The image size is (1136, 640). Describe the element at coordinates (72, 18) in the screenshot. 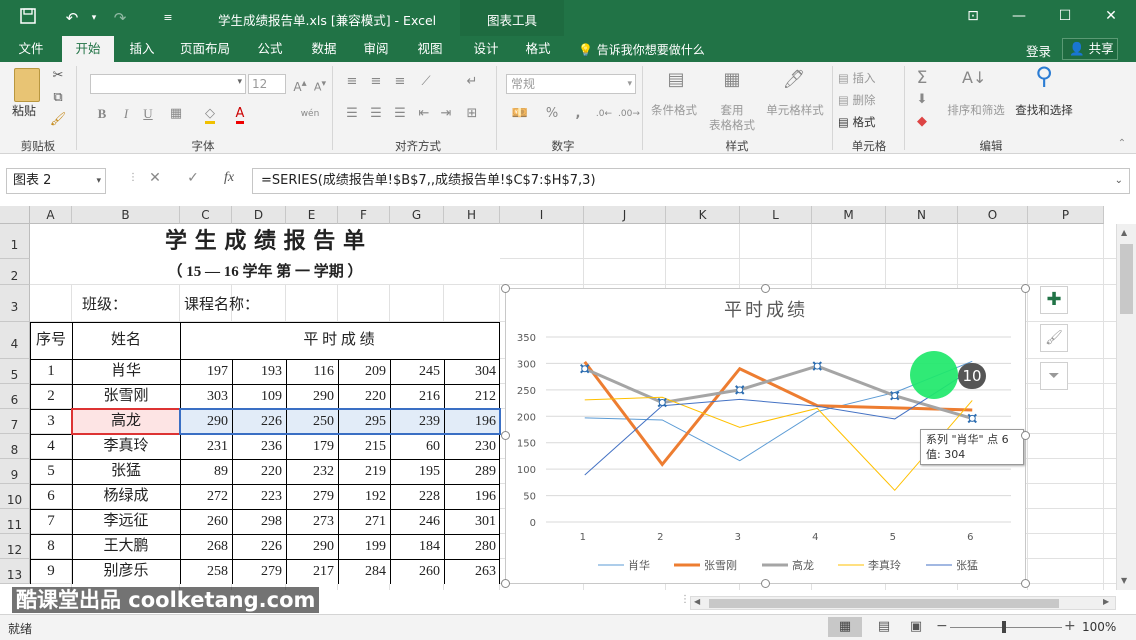

I see `undo-icon: ↶` at that location.